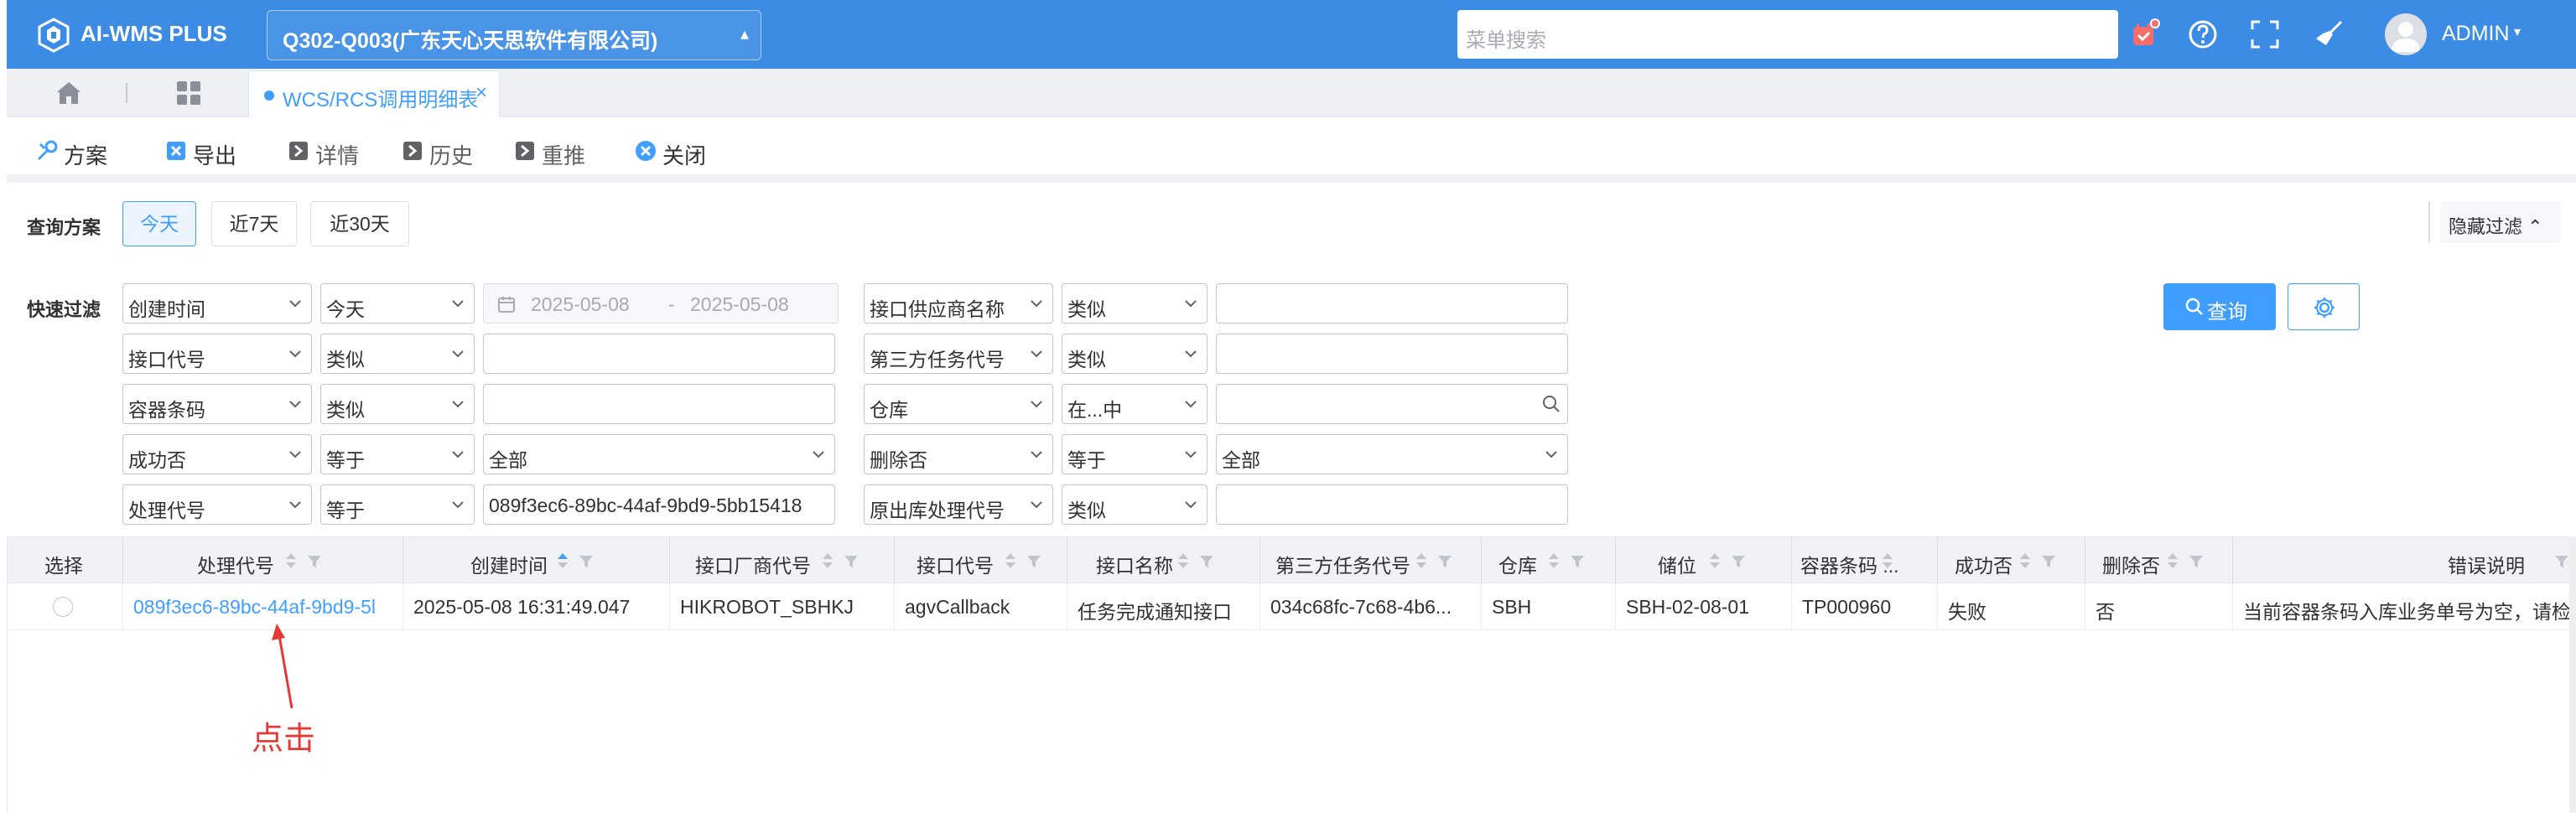  Describe the element at coordinates (676, 152) in the screenshot. I see `close-page-button: 关闭` at that location.